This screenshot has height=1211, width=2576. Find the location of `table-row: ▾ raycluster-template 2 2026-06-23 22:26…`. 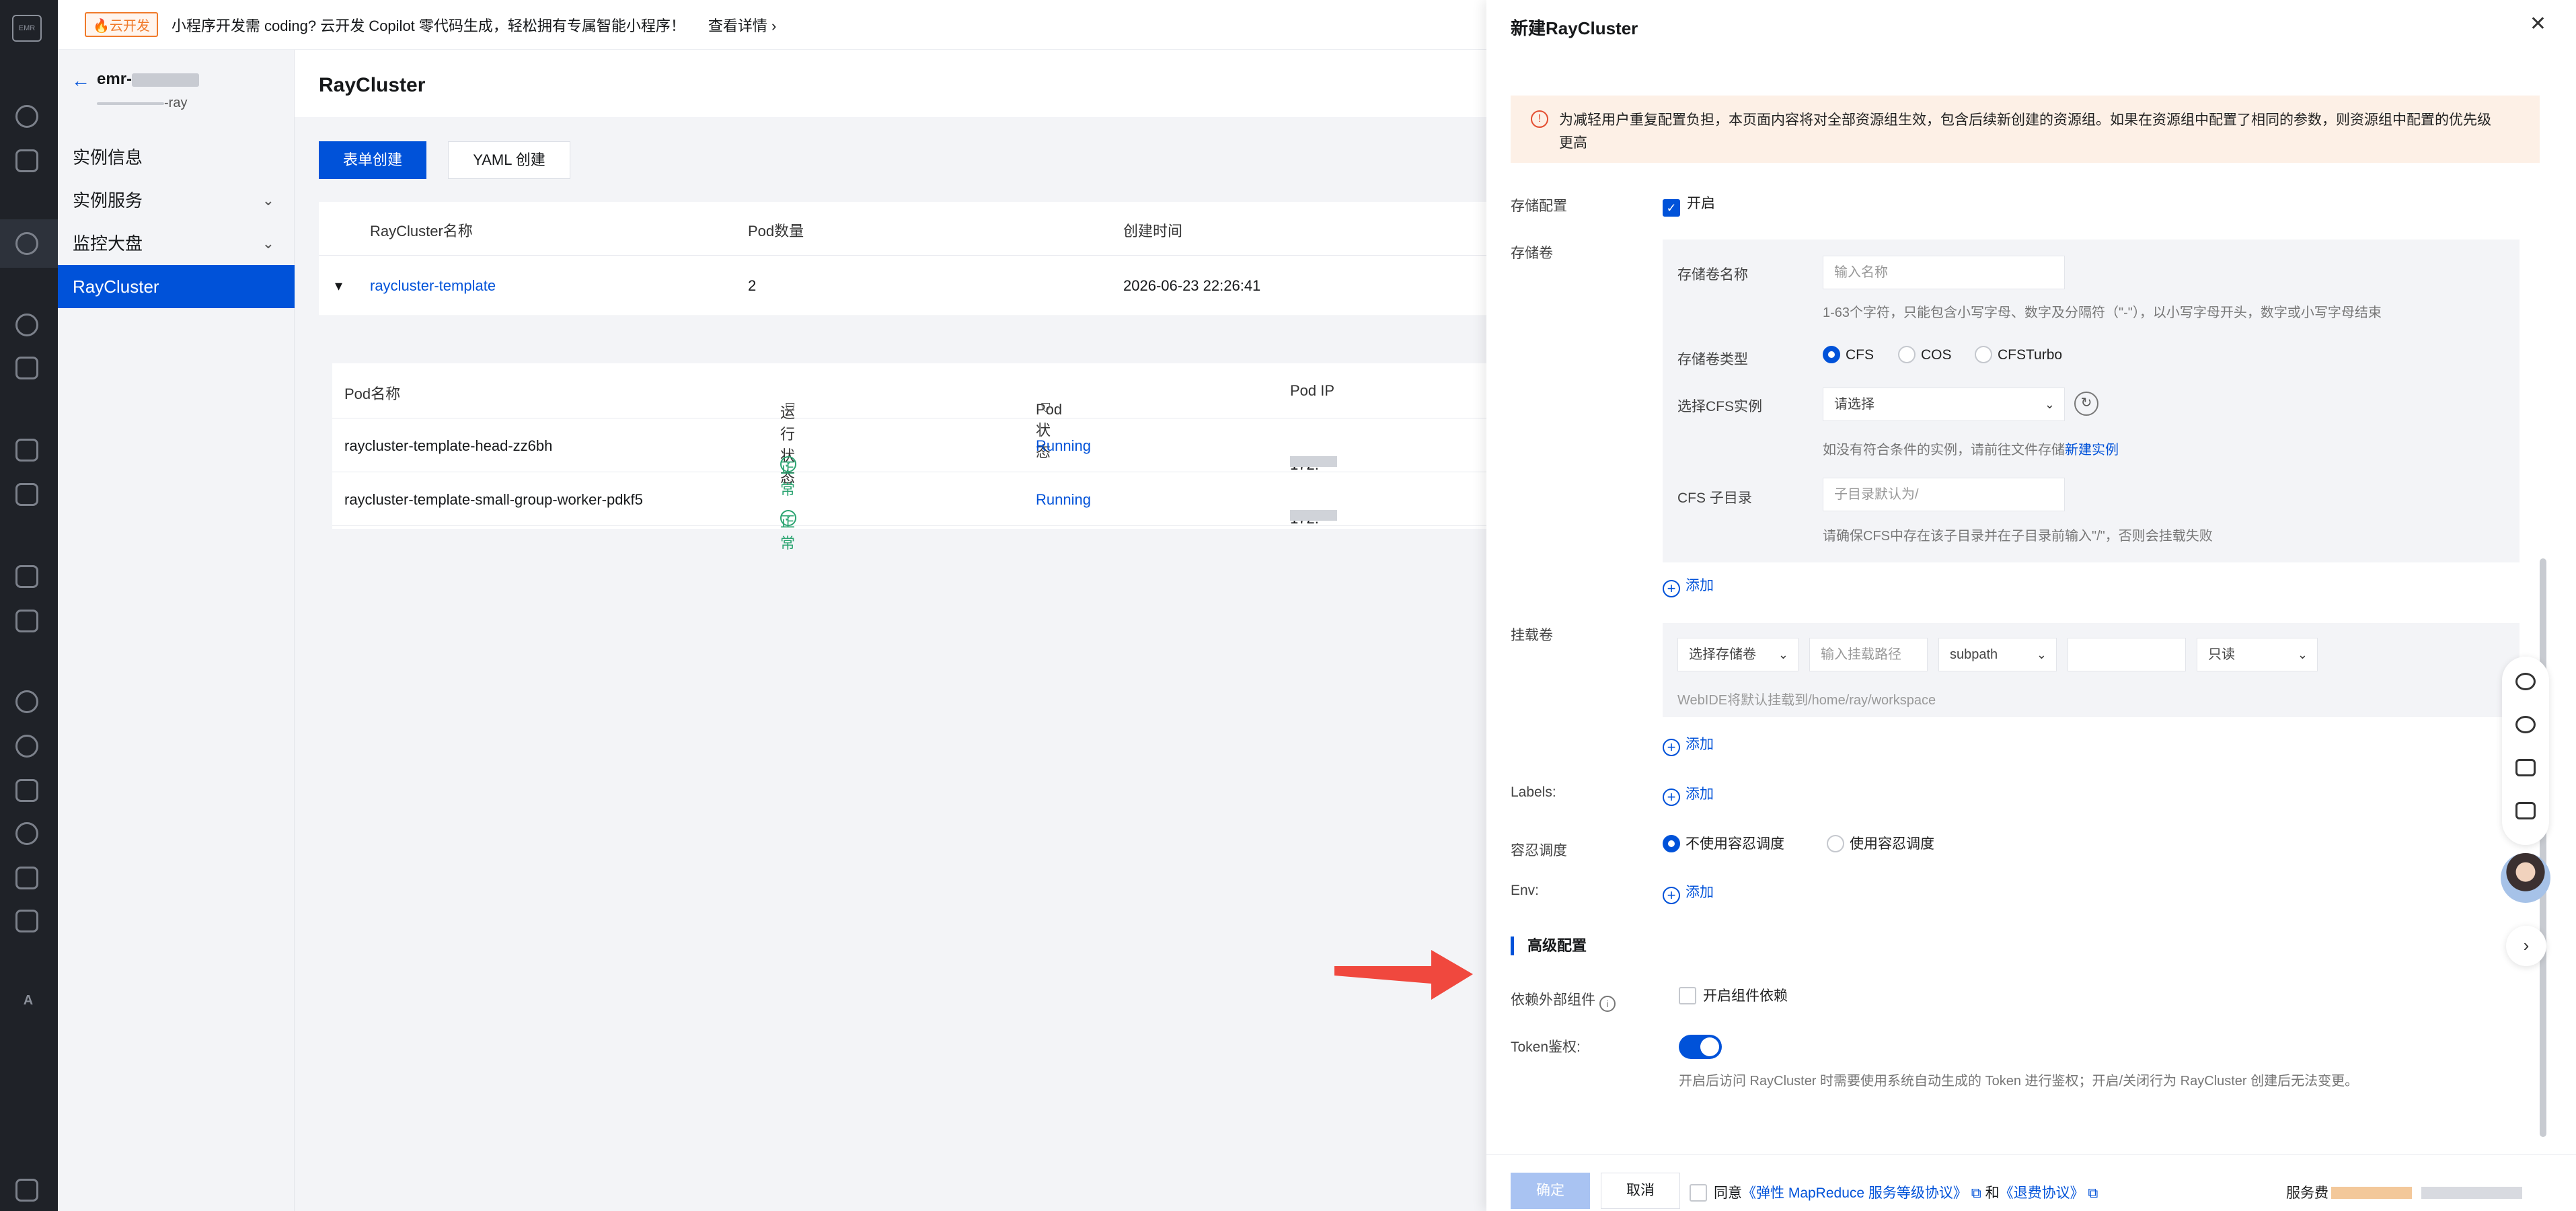

table-row: ▾ raycluster-template 2 2026-06-23 22:26… is located at coordinates (902, 286).